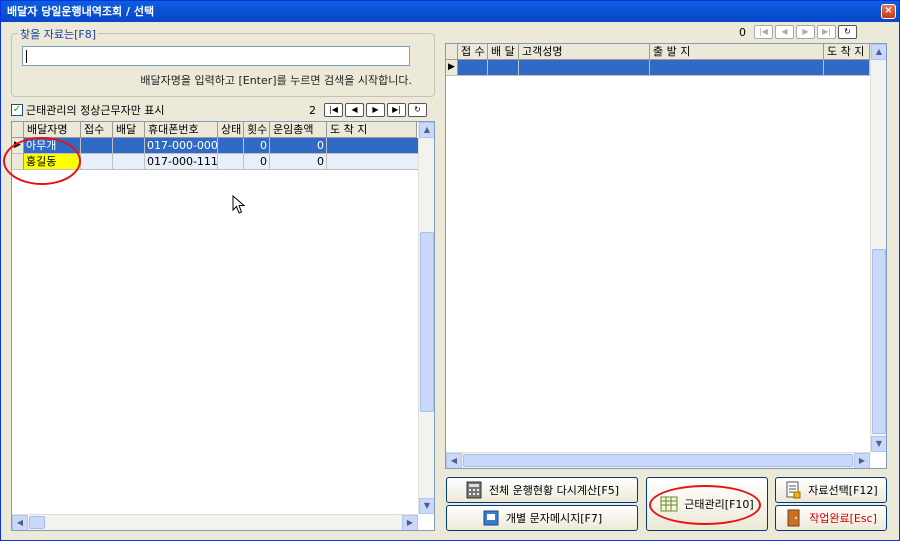  What do you see at coordinates (843, 518) in the screenshot?
I see `done-label: 작업완료[Esc]` at bounding box center [843, 518].